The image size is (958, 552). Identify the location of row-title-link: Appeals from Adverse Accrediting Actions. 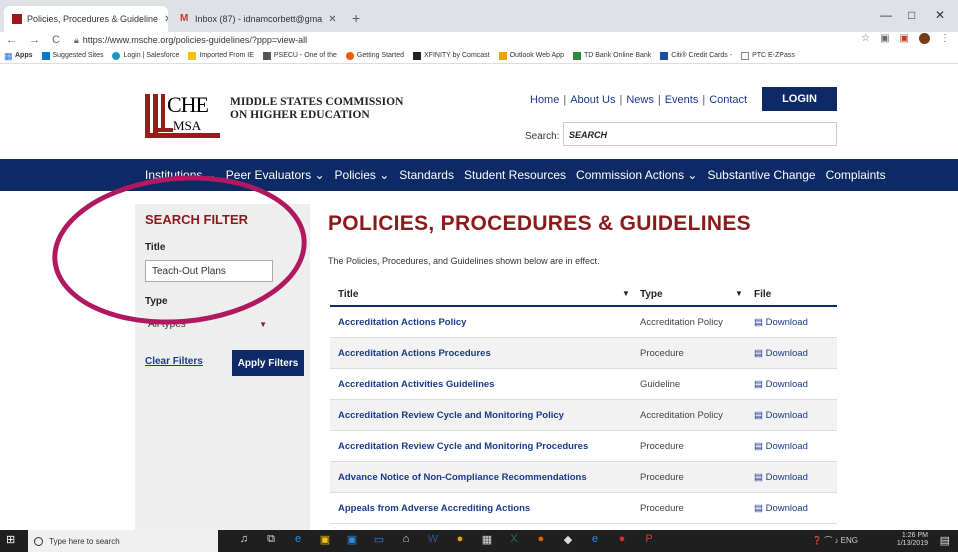
(434, 508).